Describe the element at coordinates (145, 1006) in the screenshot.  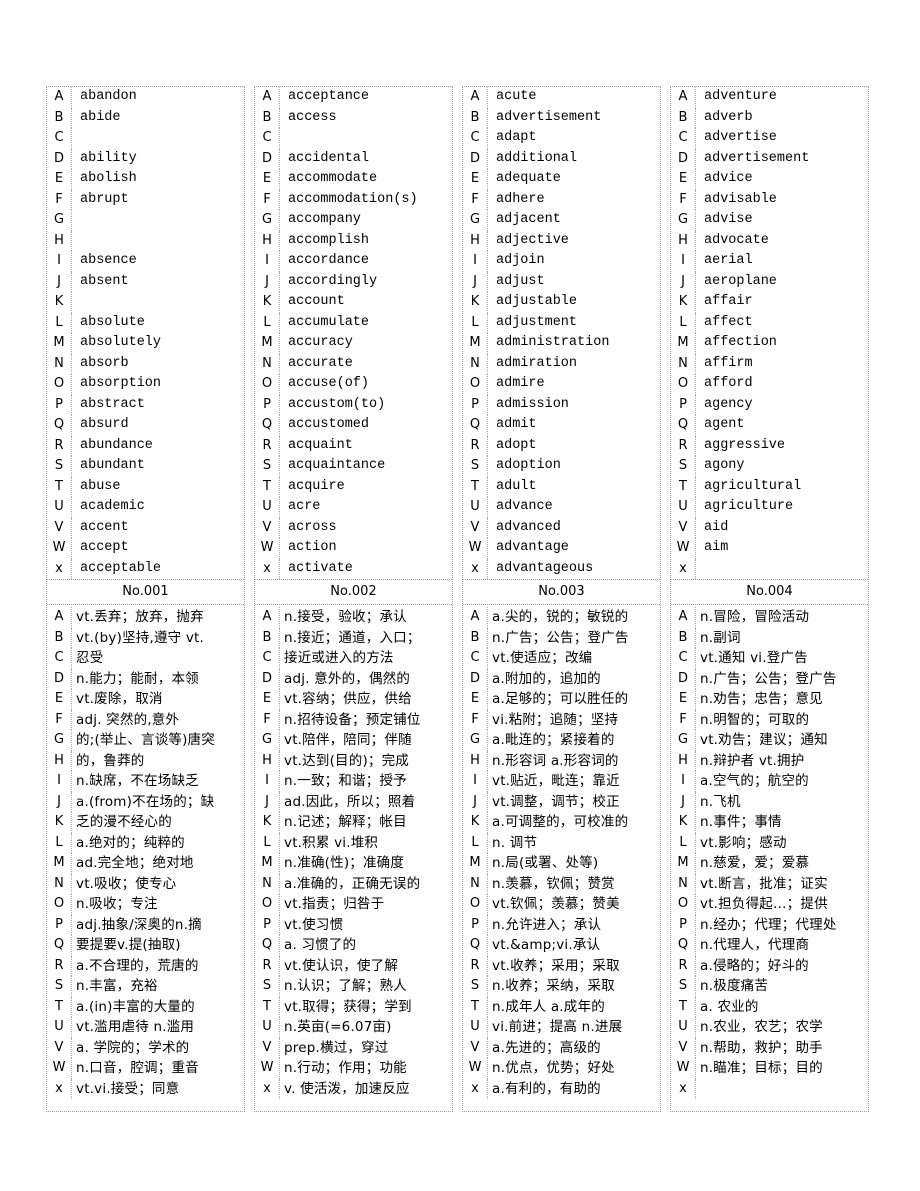
I see `list-item: Ta.(in)丰富的大量的` at that location.